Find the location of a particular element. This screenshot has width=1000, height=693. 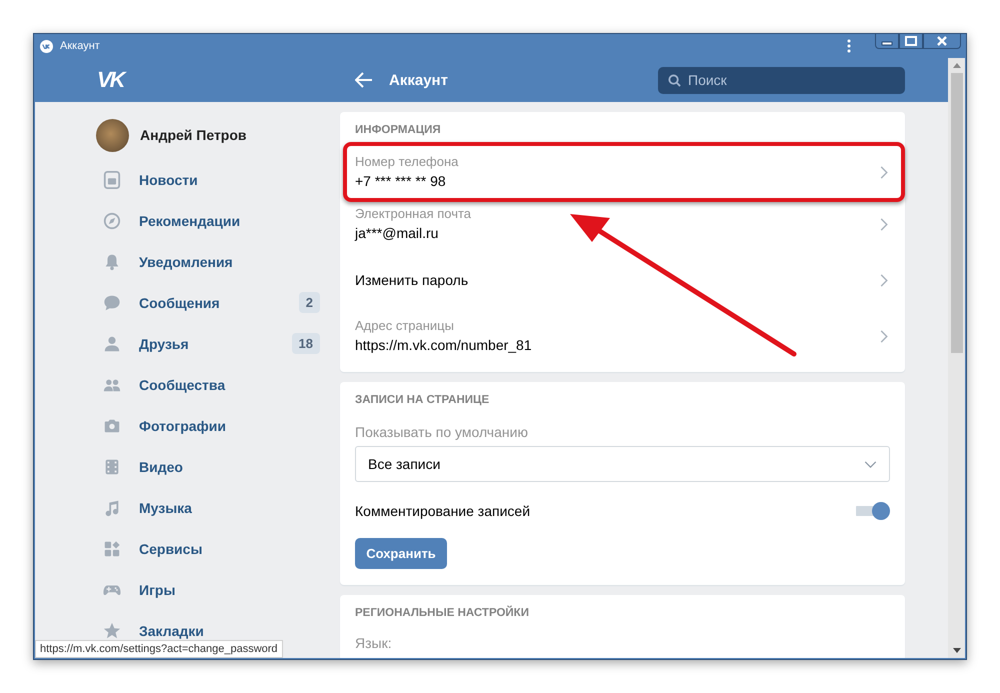

close-icon is located at coordinates (942, 41).